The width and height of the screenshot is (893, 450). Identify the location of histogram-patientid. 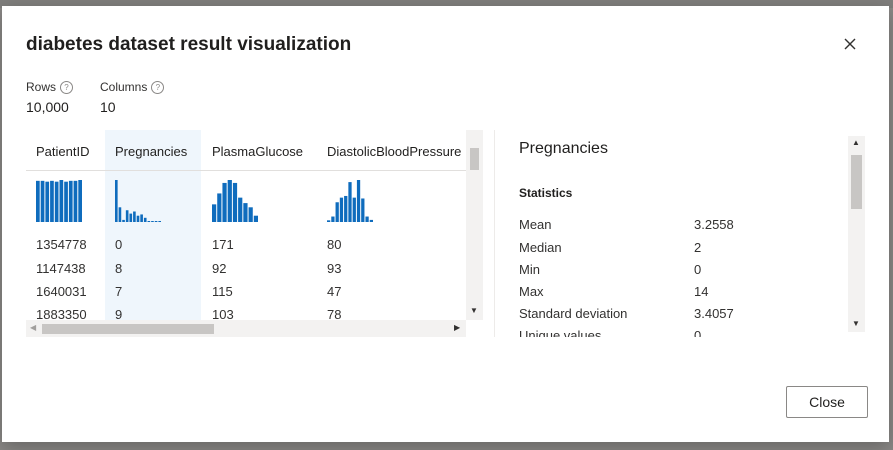
(59, 201).